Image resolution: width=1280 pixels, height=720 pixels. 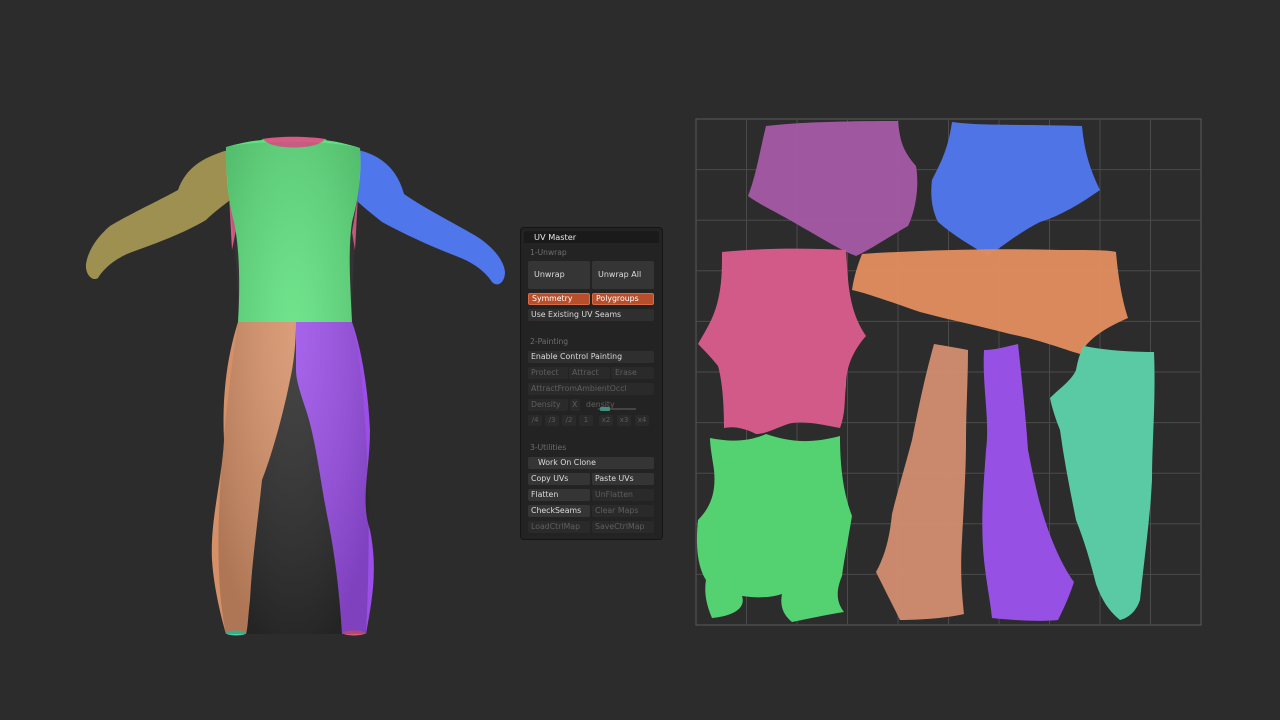 I want to click on copy-uvs-button: Copy UVs, so click(x=559, y=479).